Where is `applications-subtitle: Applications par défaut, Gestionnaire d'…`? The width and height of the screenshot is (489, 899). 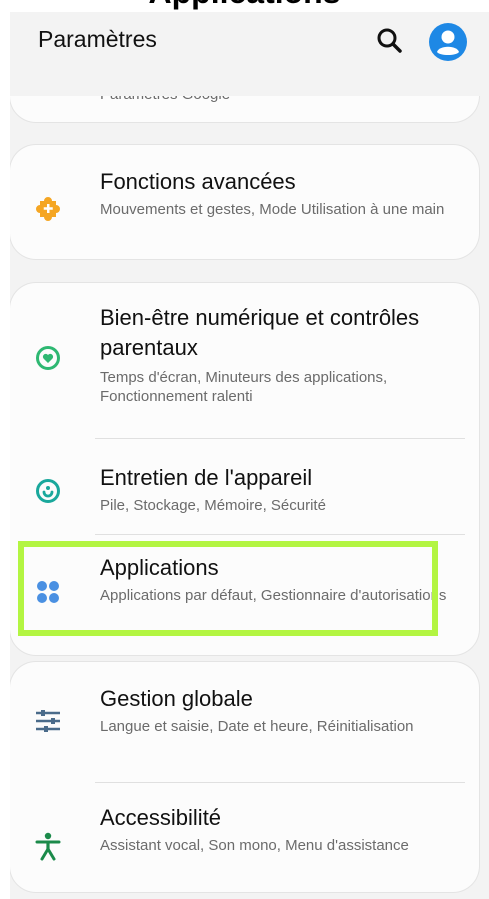
applications-subtitle: Applications par défaut, Gestionnaire d'… is located at coordinates (273, 595).